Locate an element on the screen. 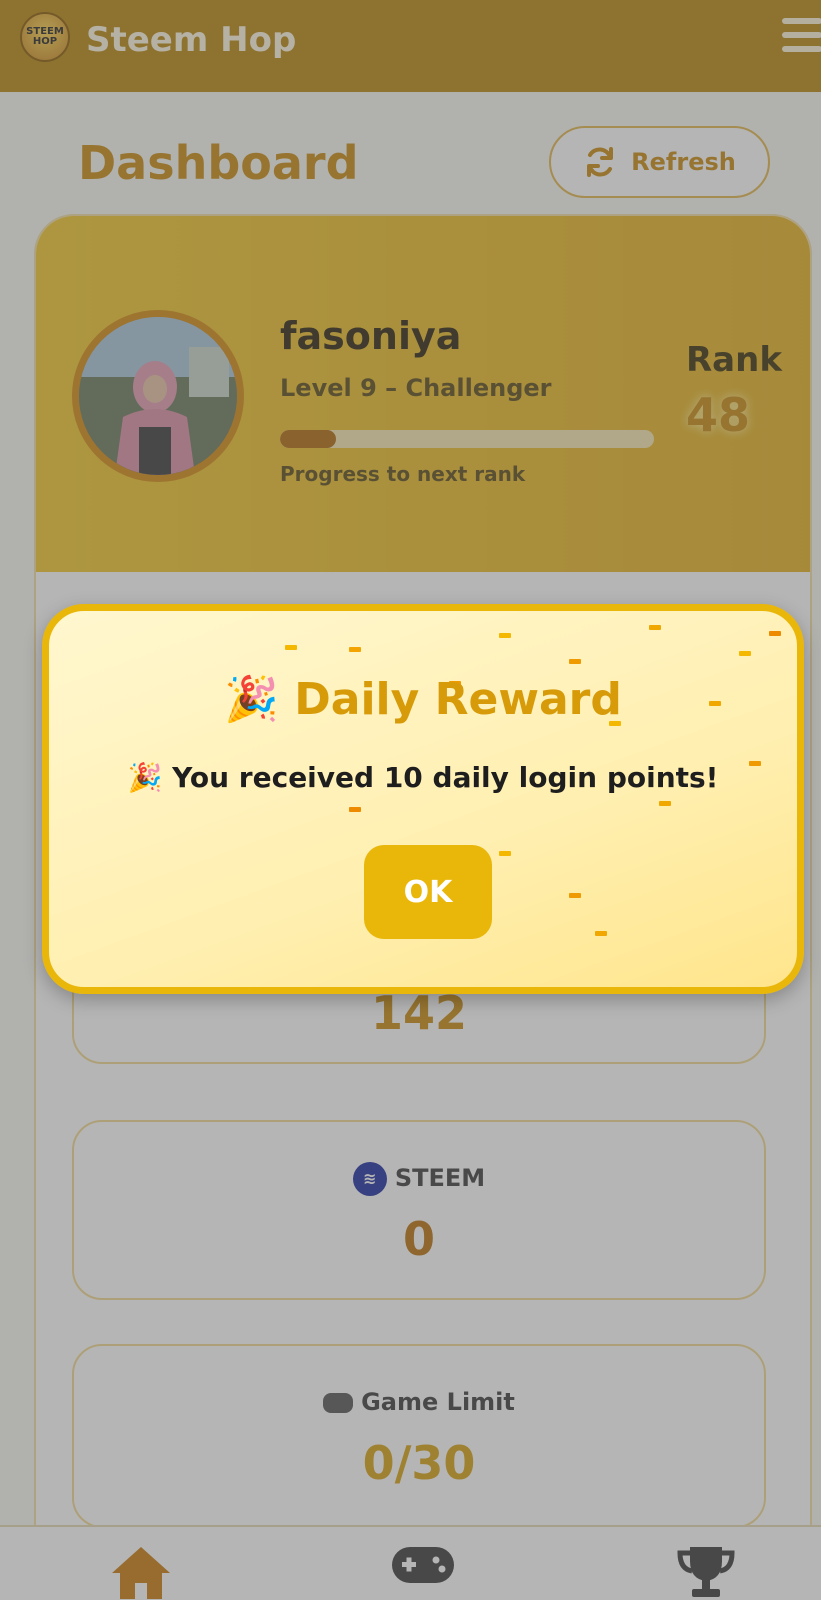 This screenshot has width=821, height=1600. ok-button: OK is located at coordinates (428, 892).